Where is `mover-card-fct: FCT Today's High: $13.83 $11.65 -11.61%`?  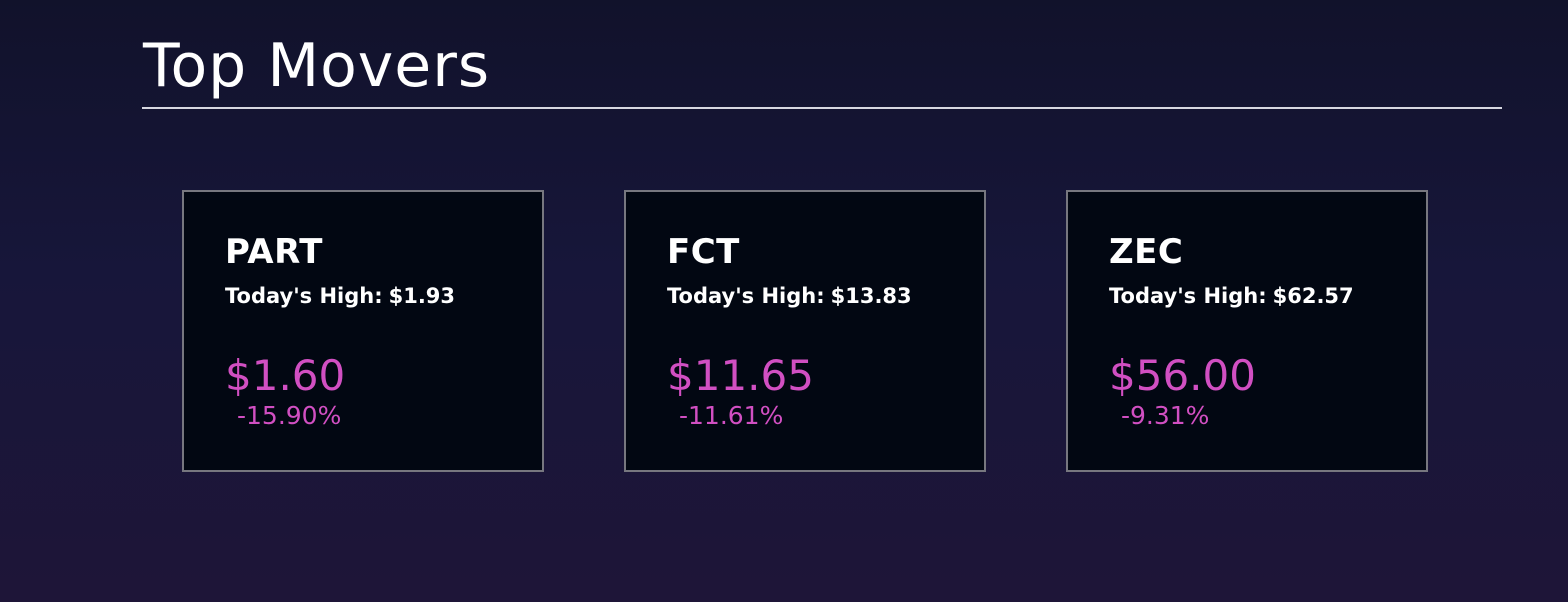 mover-card-fct: FCT Today's High: $13.83 $11.65 -11.61% is located at coordinates (805, 331).